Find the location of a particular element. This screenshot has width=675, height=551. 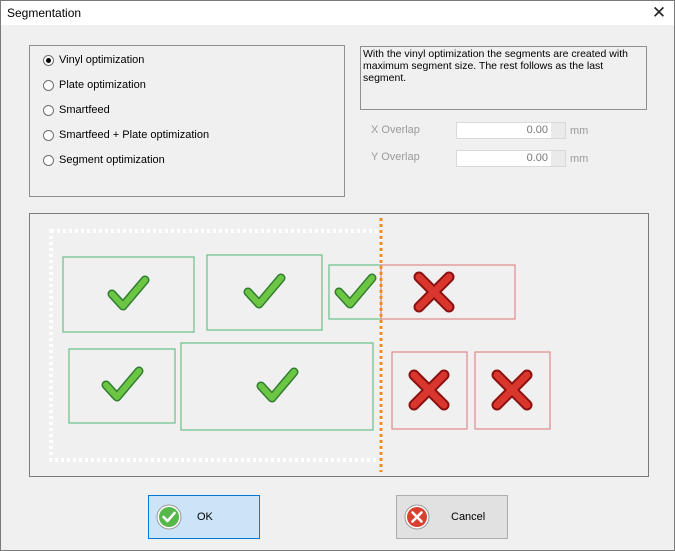

y-overlap-label: Y Overlap is located at coordinates (395, 157).